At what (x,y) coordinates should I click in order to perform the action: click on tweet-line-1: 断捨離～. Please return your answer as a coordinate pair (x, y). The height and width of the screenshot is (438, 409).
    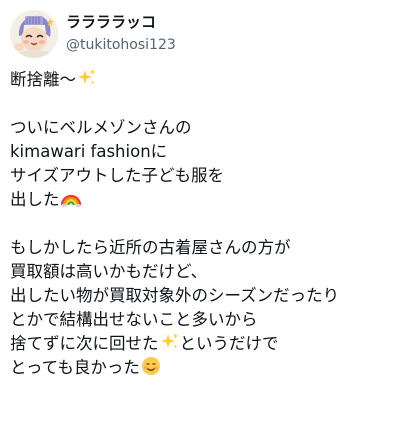
    Looking at the image, I should click on (206, 80).